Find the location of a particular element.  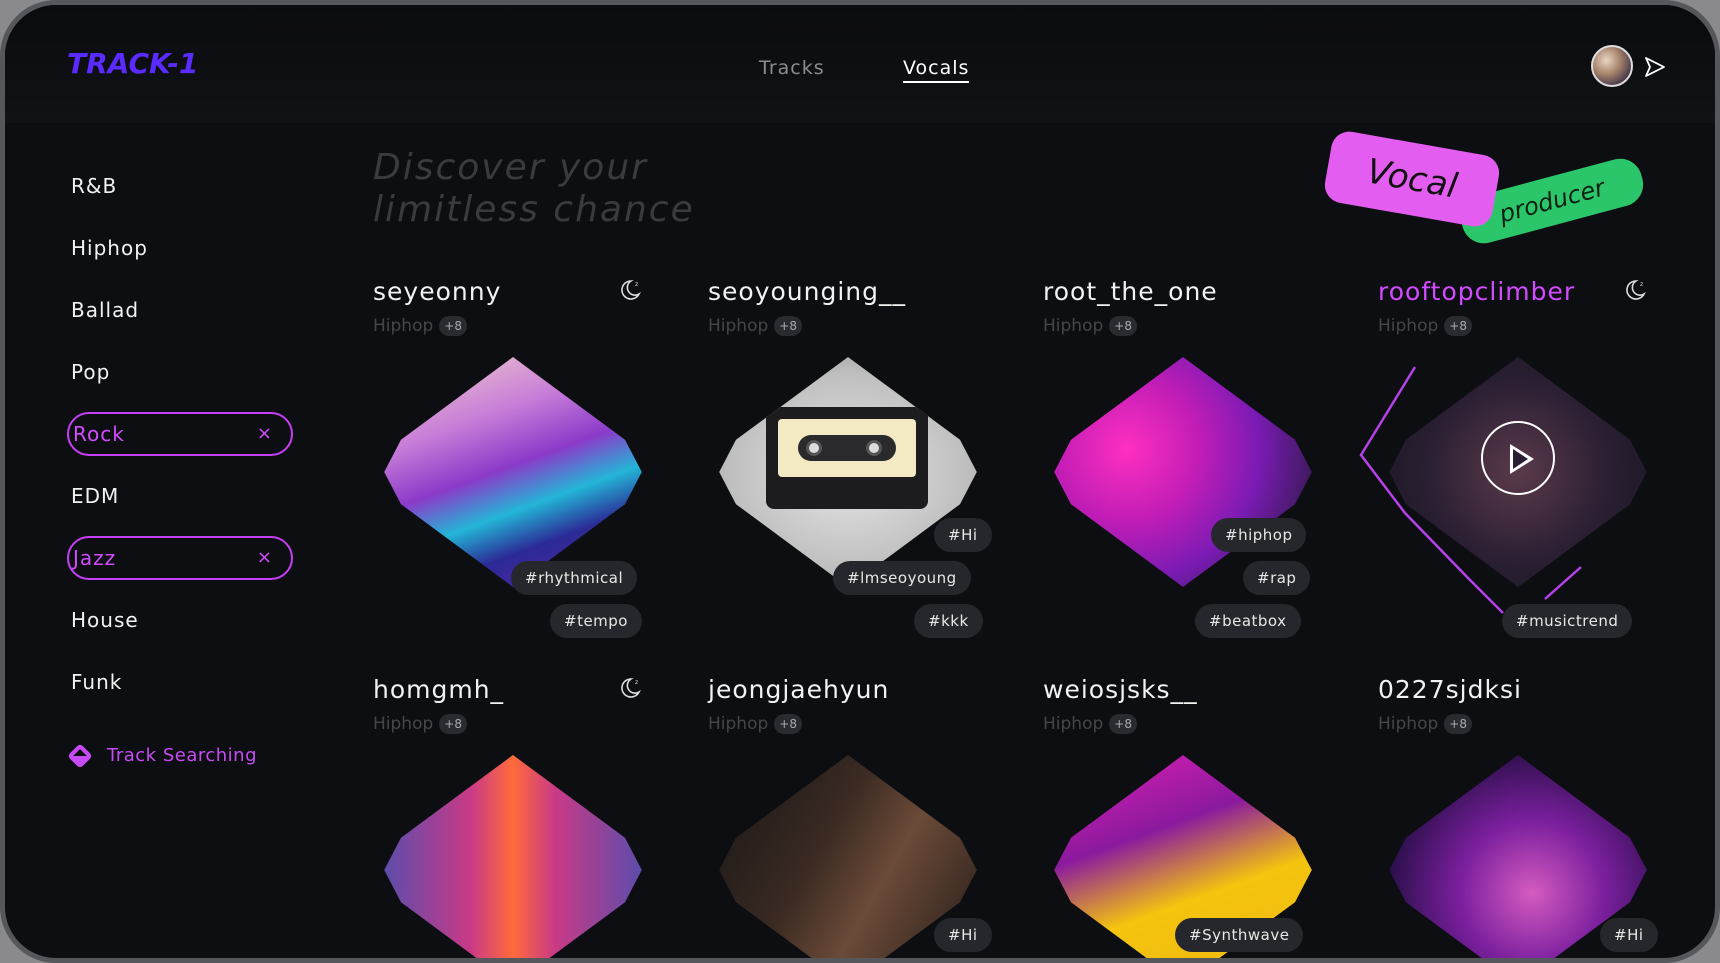

nav-vocals: Vocals is located at coordinates (936, 70).